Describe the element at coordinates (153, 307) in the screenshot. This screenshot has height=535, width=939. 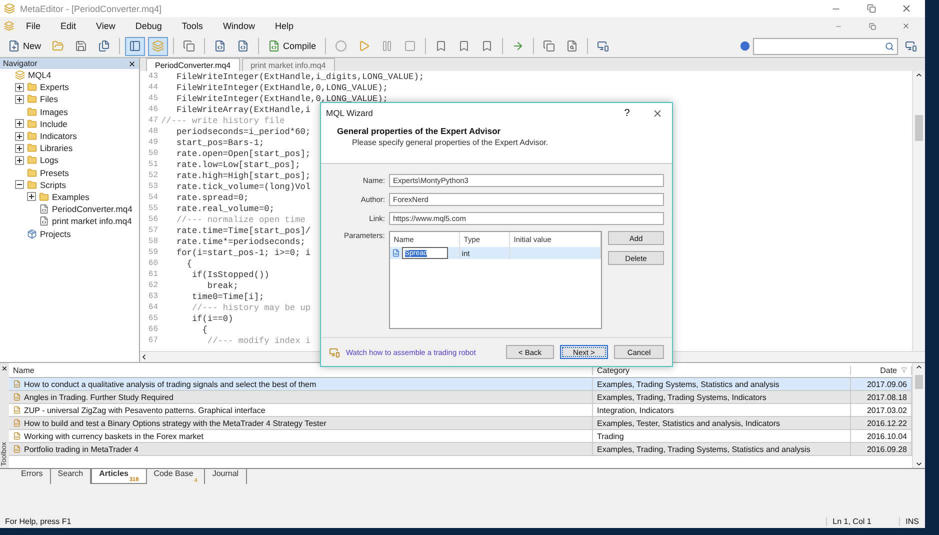
I see `line-number: 64` at that location.